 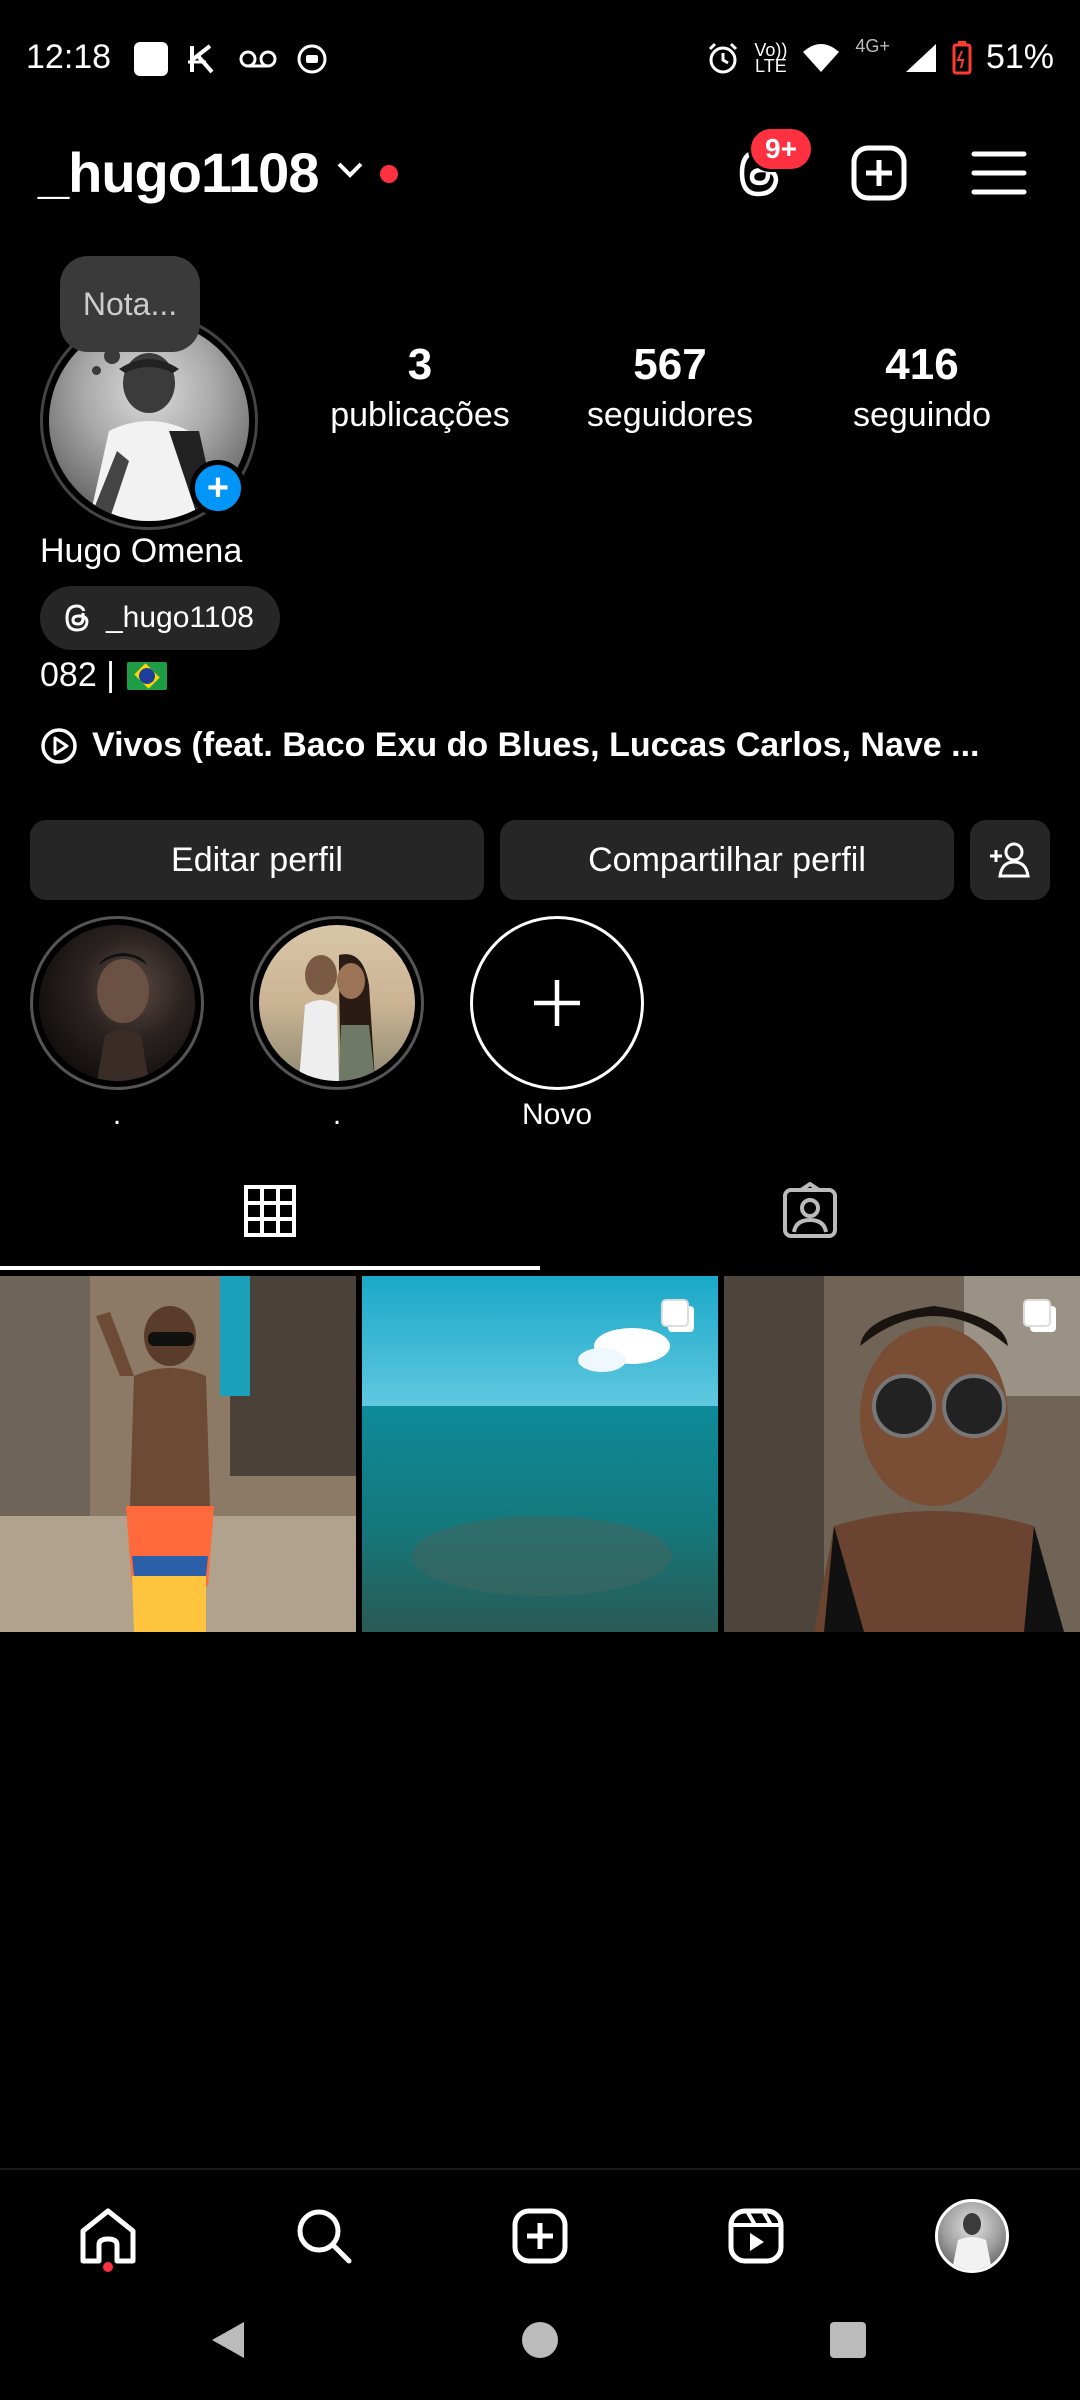 I want to click on followers-label: seguidores, so click(x=670, y=415).